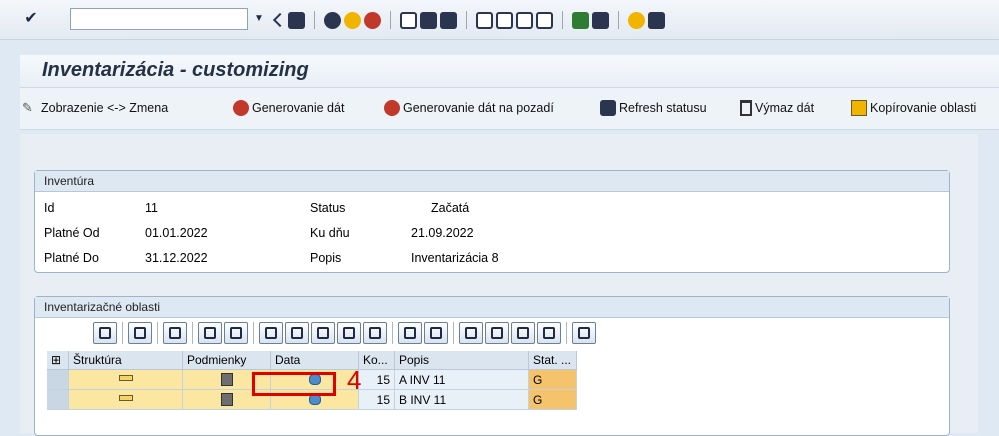  What do you see at coordinates (297, 333) in the screenshot?
I see `sort-descending-icon` at bounding box center [297, 333].